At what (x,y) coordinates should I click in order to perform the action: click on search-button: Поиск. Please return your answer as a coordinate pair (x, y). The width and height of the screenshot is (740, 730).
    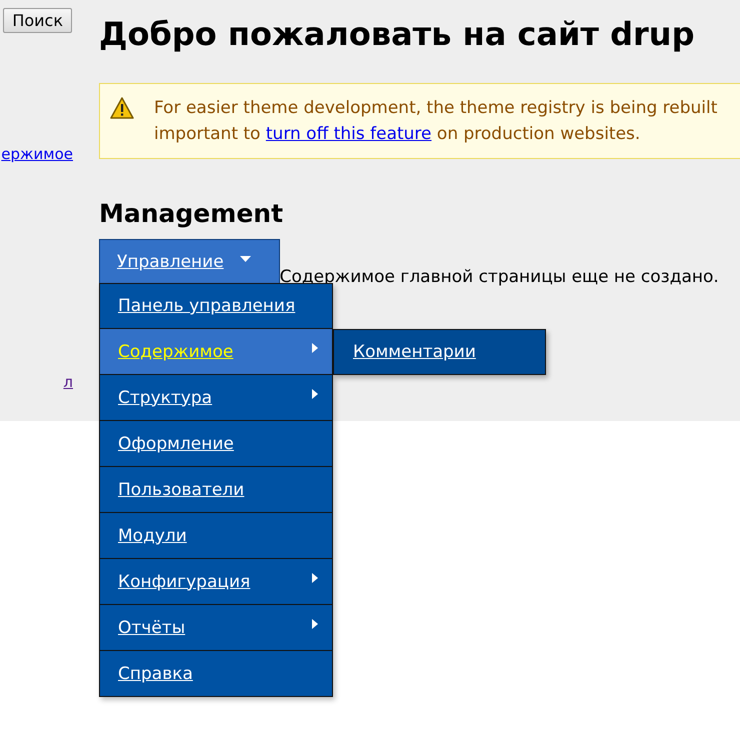
    Looking at the image, I should click on (37, 20).